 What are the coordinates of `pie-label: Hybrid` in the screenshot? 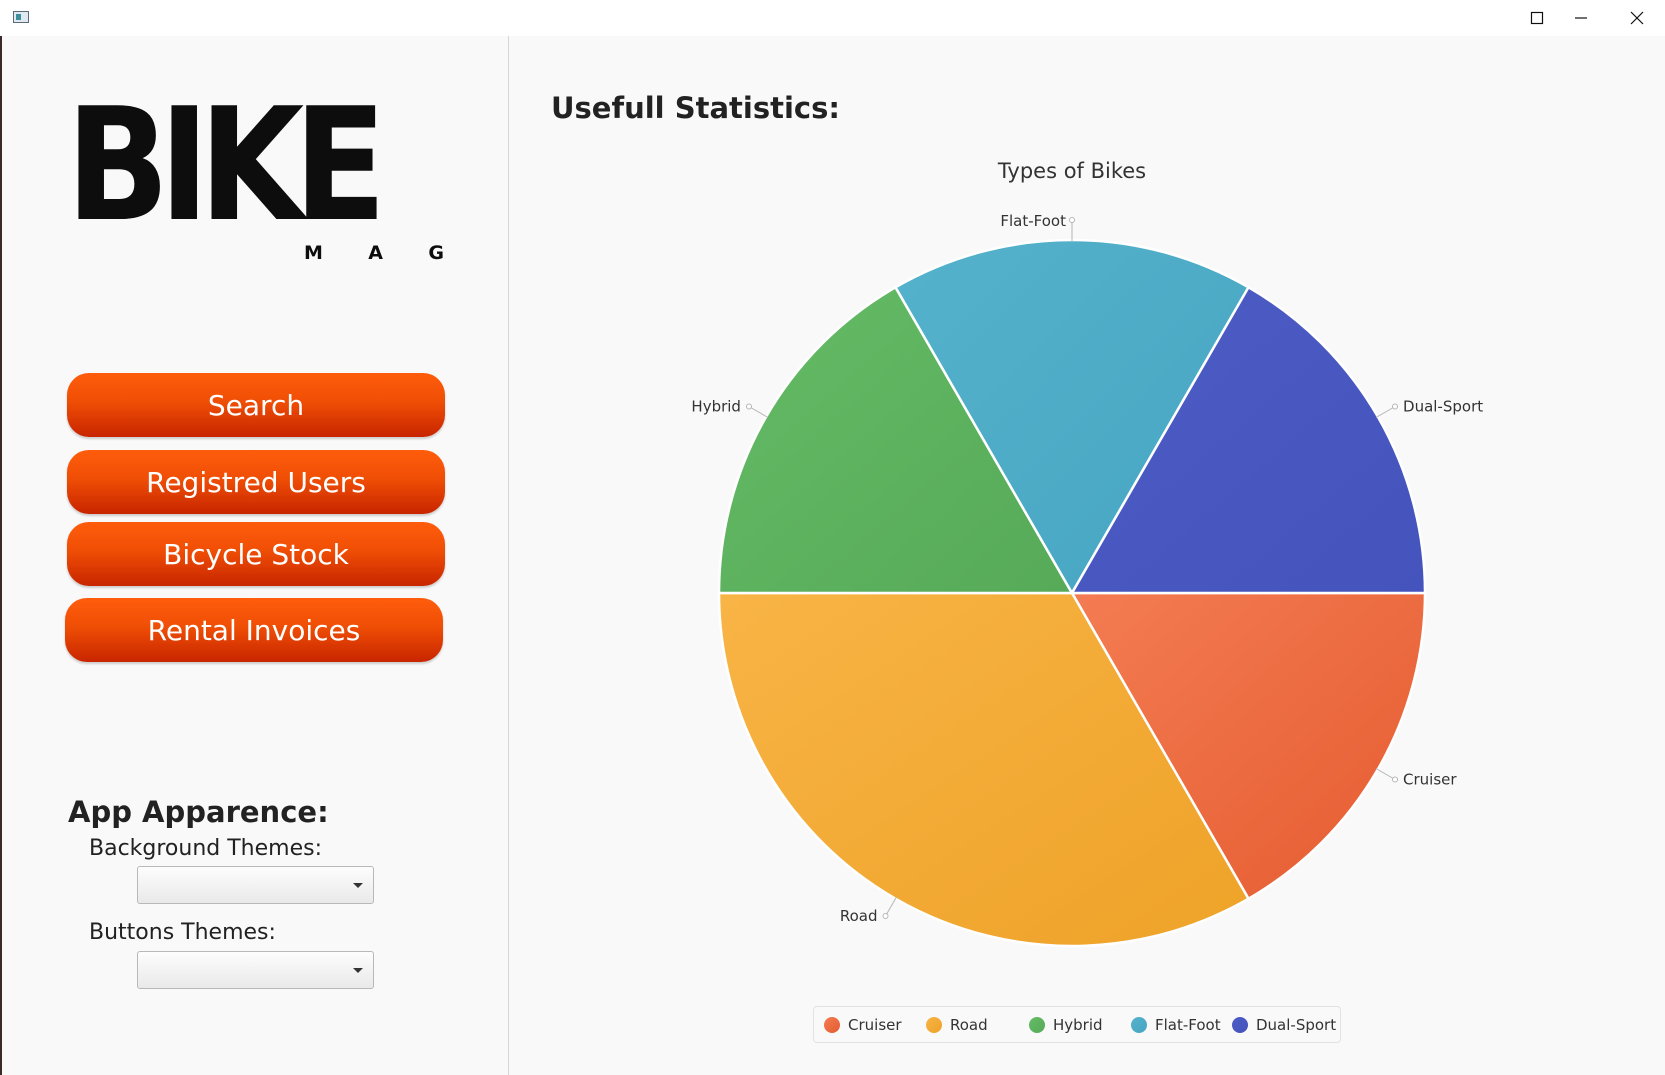 It's located at (716, 407).